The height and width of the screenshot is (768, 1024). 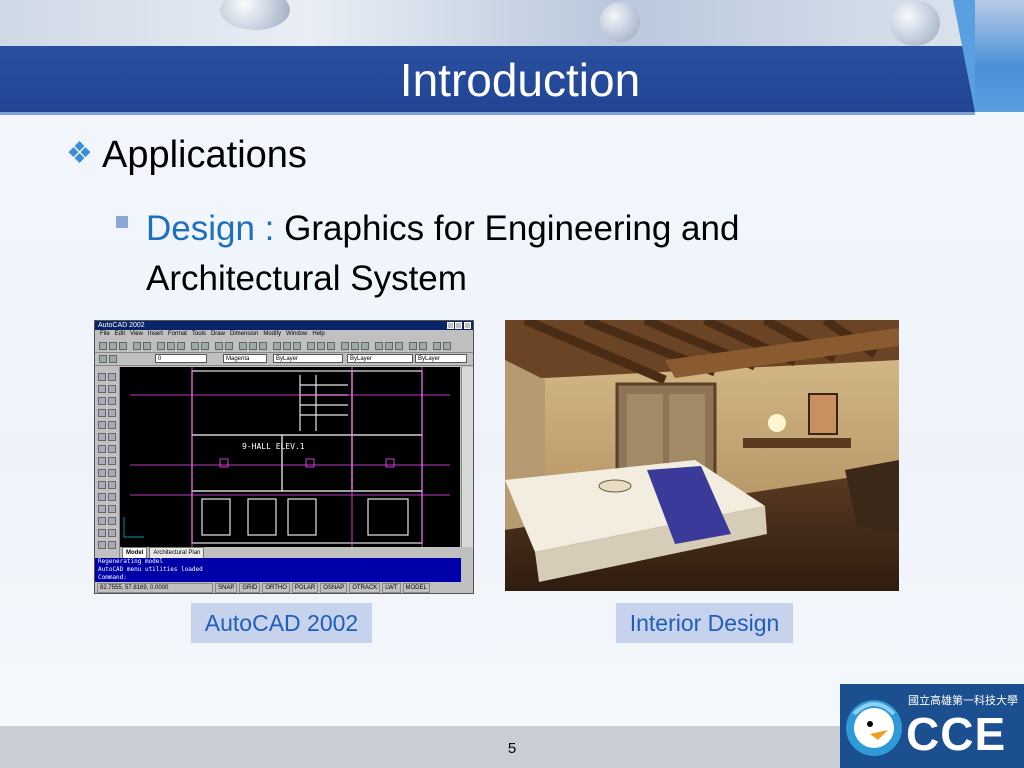 What do you see at coordinates (520, 80) in the screenshot?
I see `slide-title: Introduction` at bounding box center [520, 80].